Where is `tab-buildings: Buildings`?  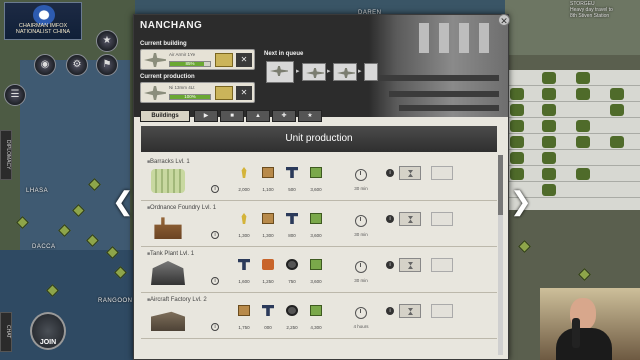 tab-buildings: Buildings is located at coordinates (165, 116).